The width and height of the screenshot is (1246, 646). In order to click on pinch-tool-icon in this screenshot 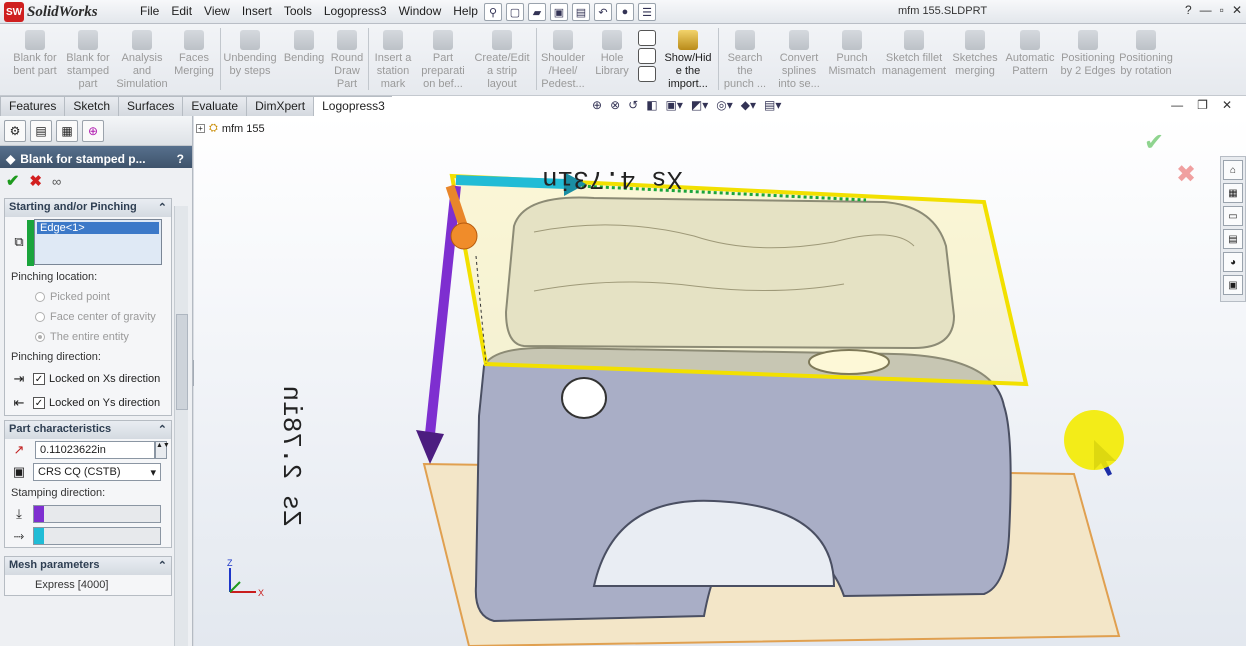, I will do `click(647, 56)`.